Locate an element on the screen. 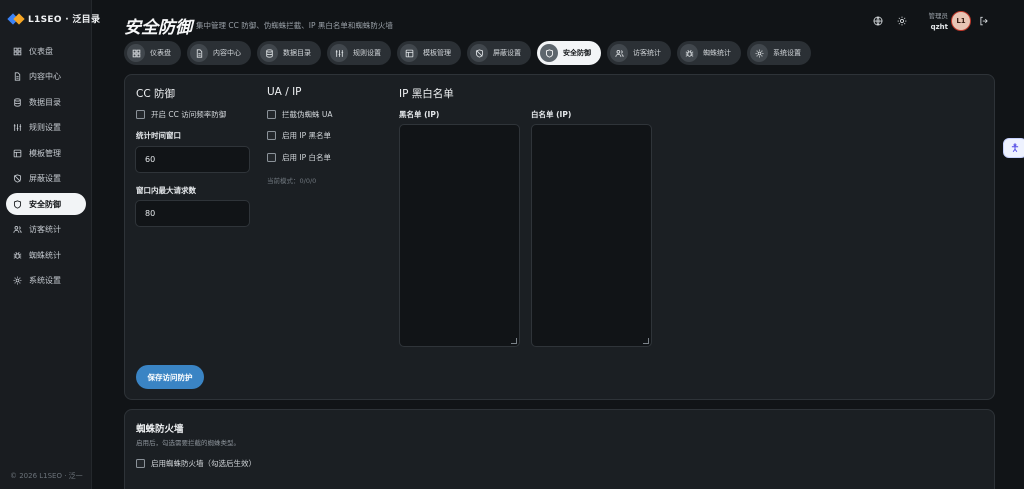 The width and height of the screenshot is (1024, 489). cc-enable-checkbox-row: 开启 CC 访问频率防御 is located at coordinates (181, 114).